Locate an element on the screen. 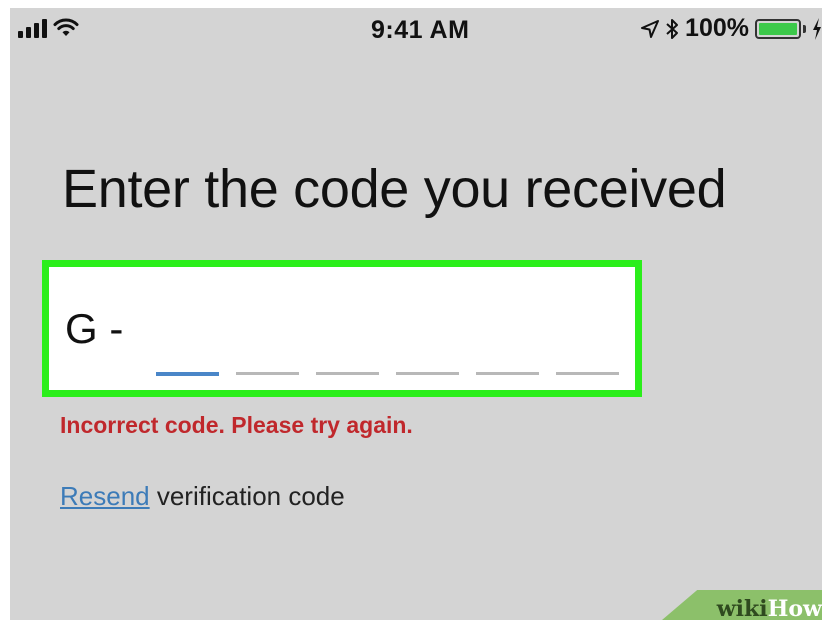 The image size is (822, 620). battery-percent: 100% is located at coordinates (717, 28).